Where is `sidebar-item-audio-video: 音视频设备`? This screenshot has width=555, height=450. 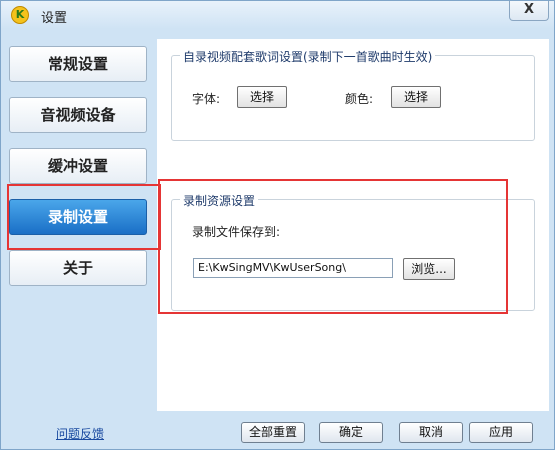 sidebar-item-audio-video: 音视频设备 is located at coordinates (78, 115).